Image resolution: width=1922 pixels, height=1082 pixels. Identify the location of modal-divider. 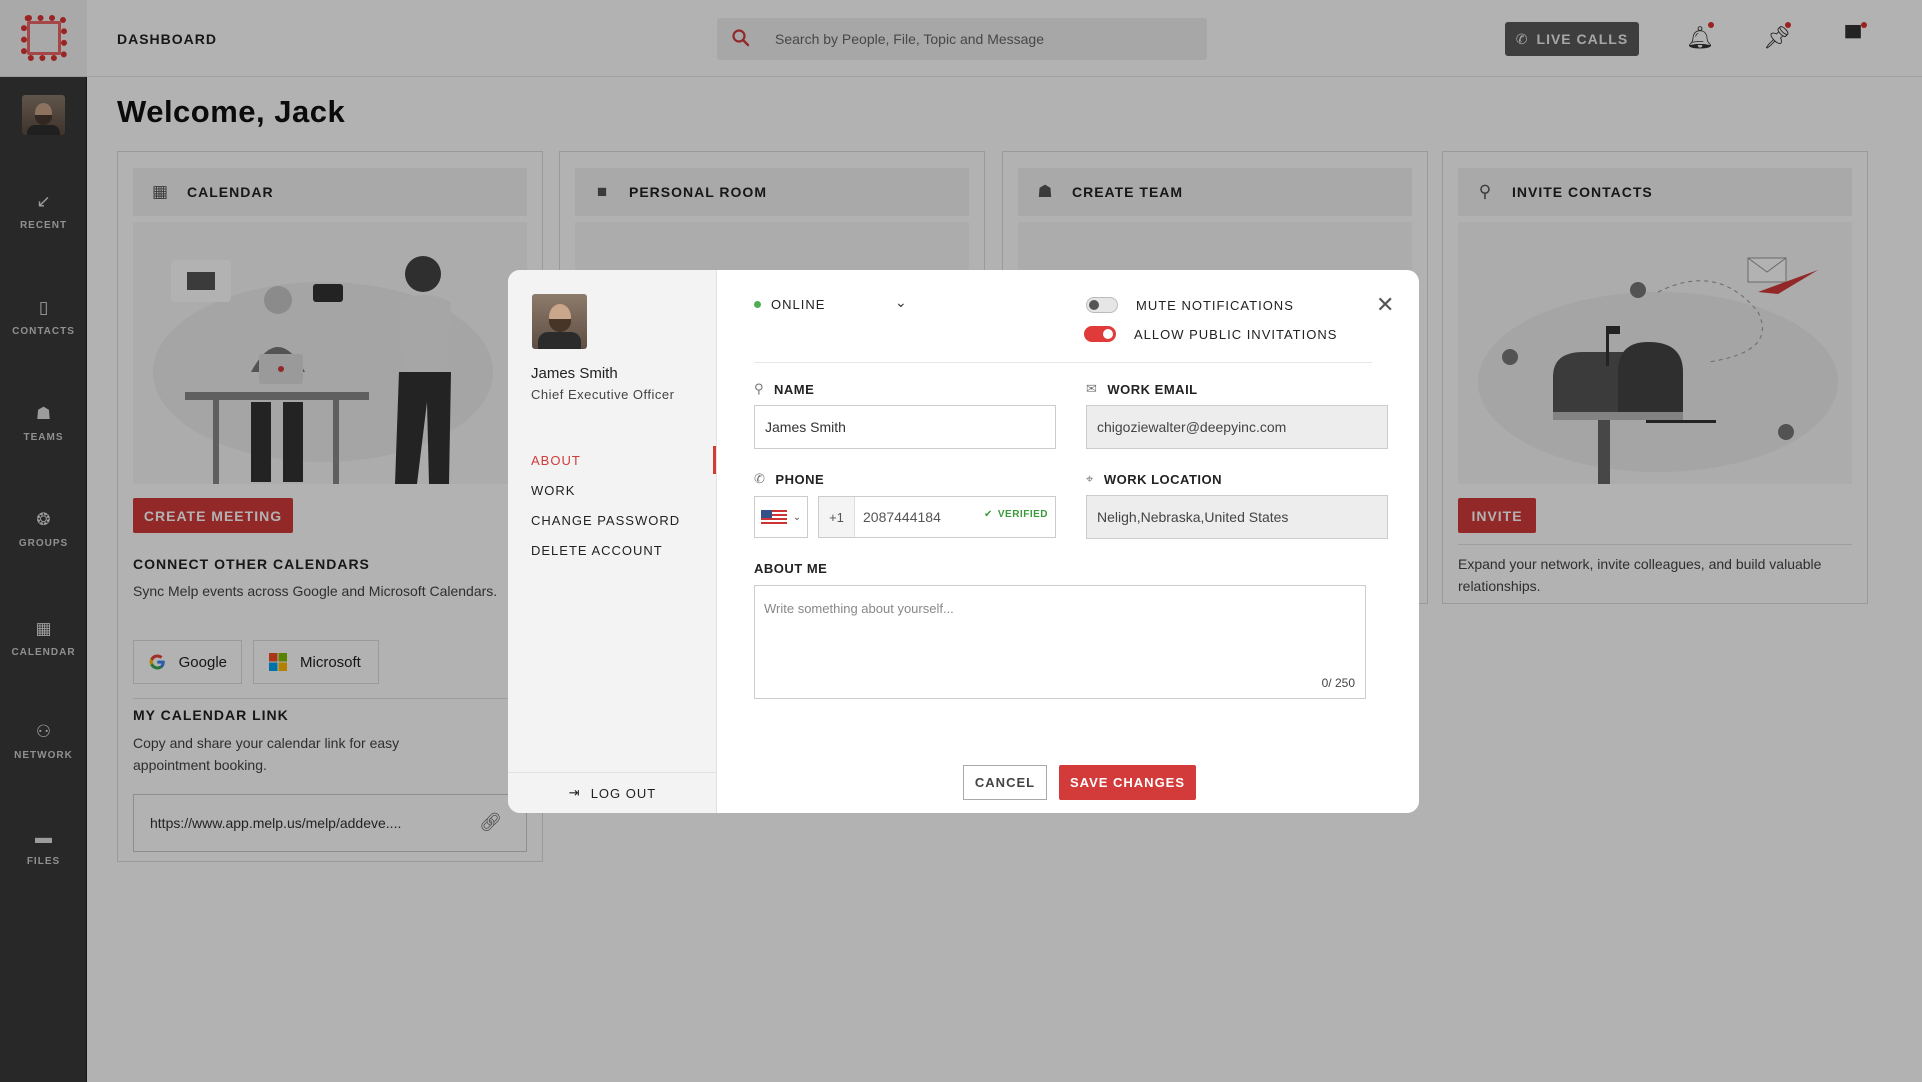
(1063, 362).